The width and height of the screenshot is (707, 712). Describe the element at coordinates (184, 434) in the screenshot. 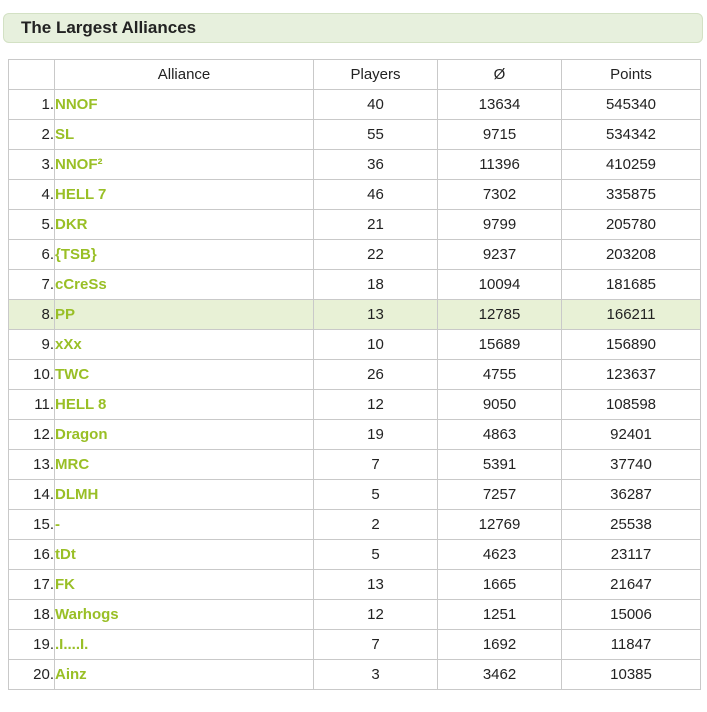

I see `alliance-name-link: Dragon` at that location.